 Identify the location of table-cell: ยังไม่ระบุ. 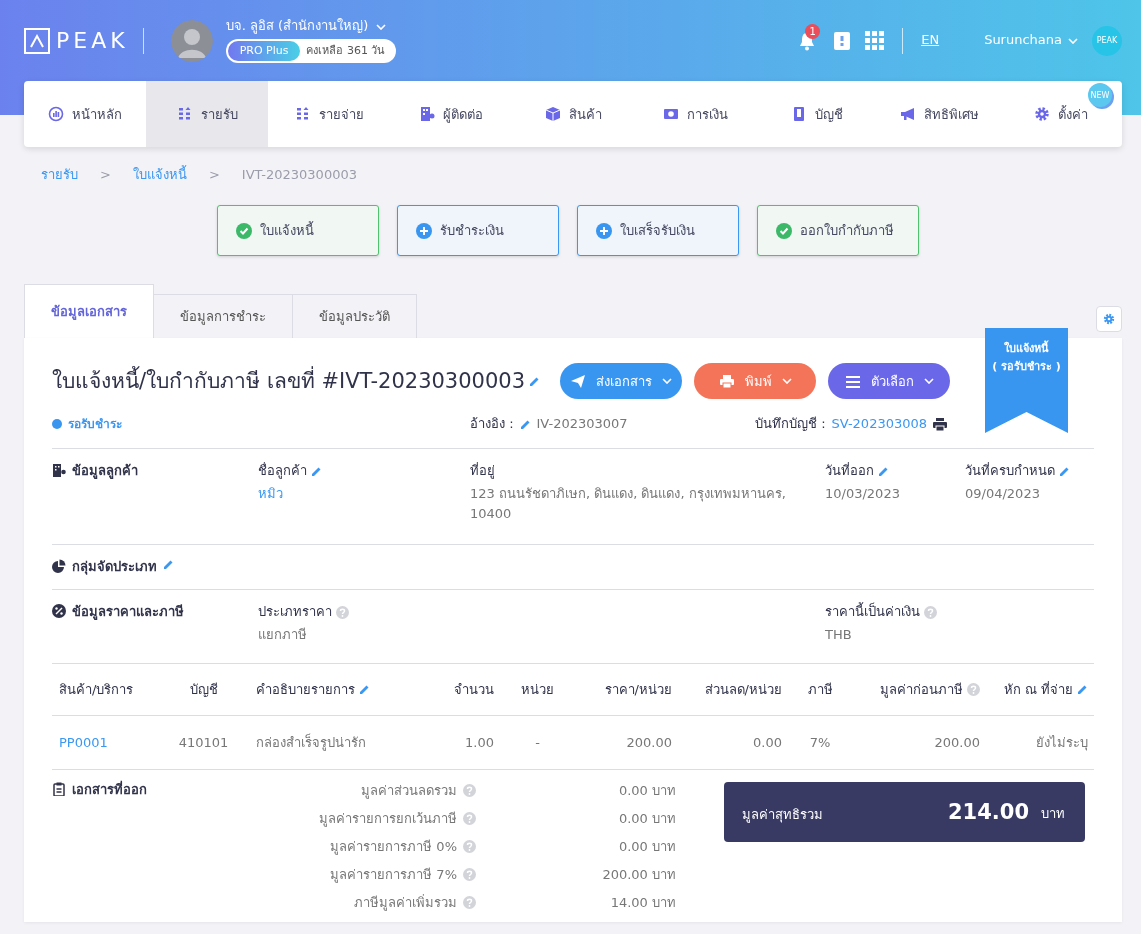
(1062, 742).